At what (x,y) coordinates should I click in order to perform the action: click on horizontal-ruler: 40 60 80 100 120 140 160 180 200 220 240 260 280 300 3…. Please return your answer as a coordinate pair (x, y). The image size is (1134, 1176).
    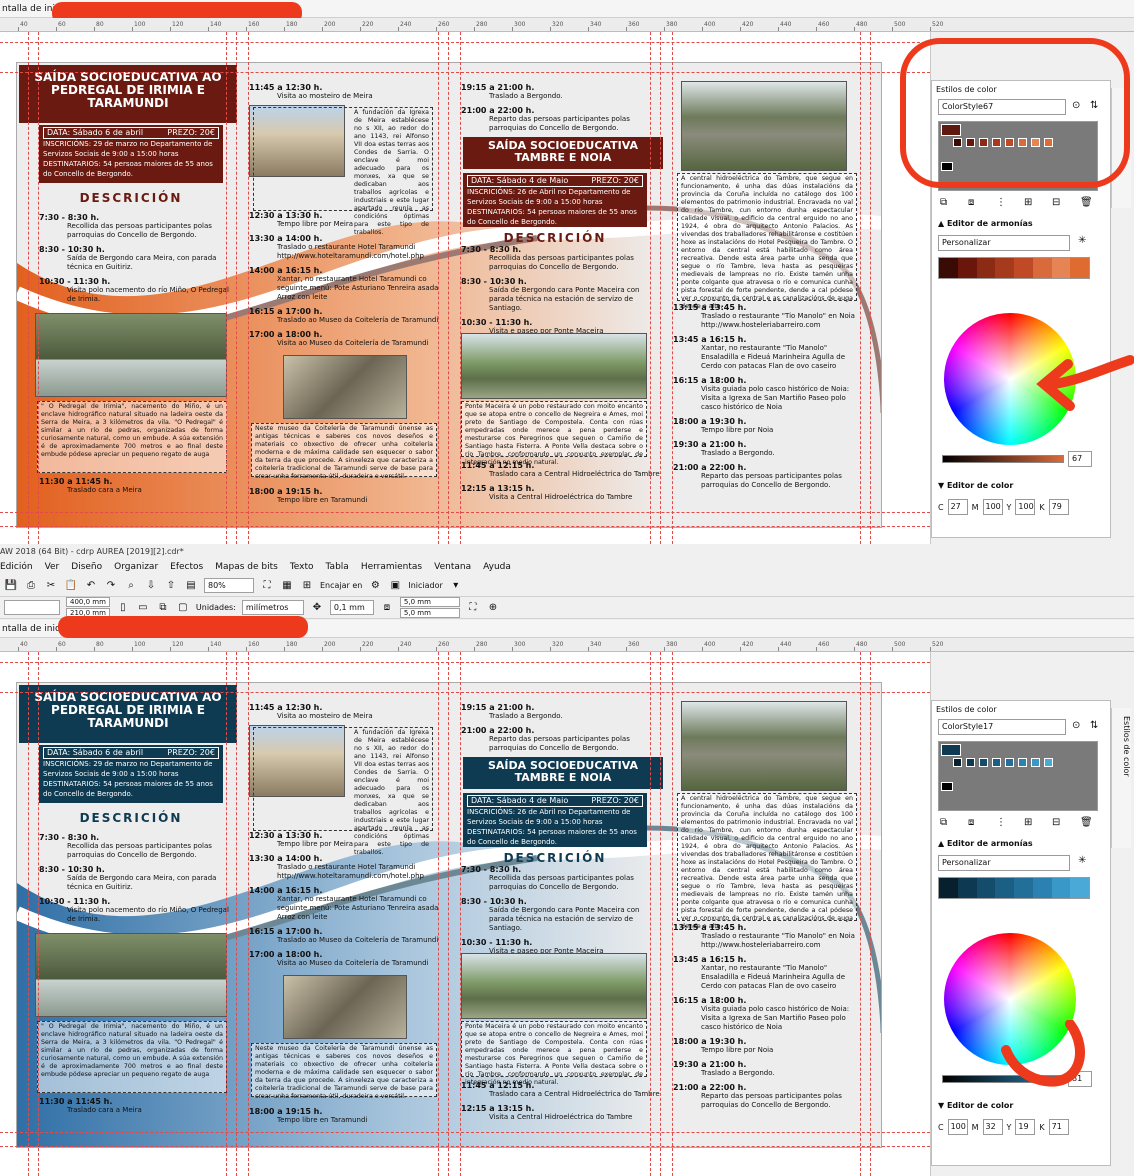
    Looking at the image, I should click on (567, 25).